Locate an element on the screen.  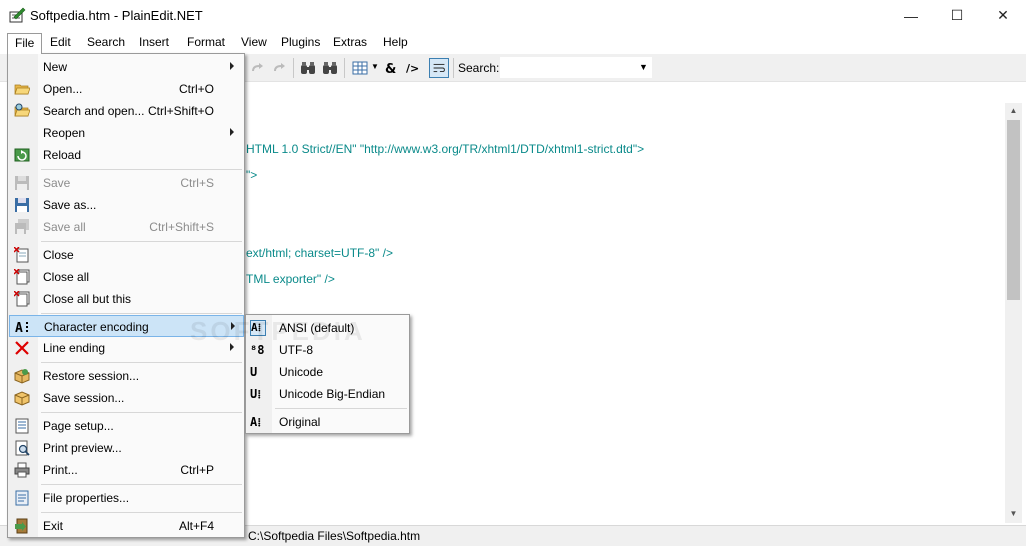
find-icon is located at coordinates (308, 68).